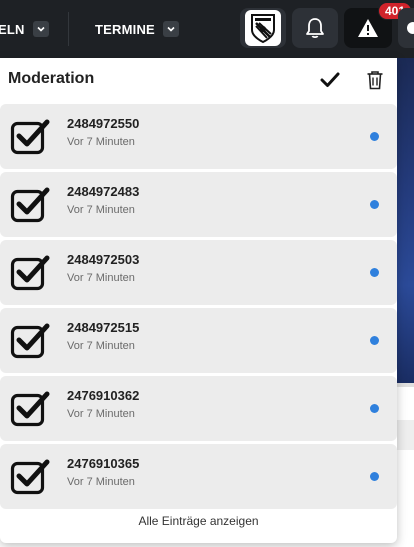 This screenshot has height=547, width=414. I want to click on nav-menu-item-1: ELN, so click(24, 29).